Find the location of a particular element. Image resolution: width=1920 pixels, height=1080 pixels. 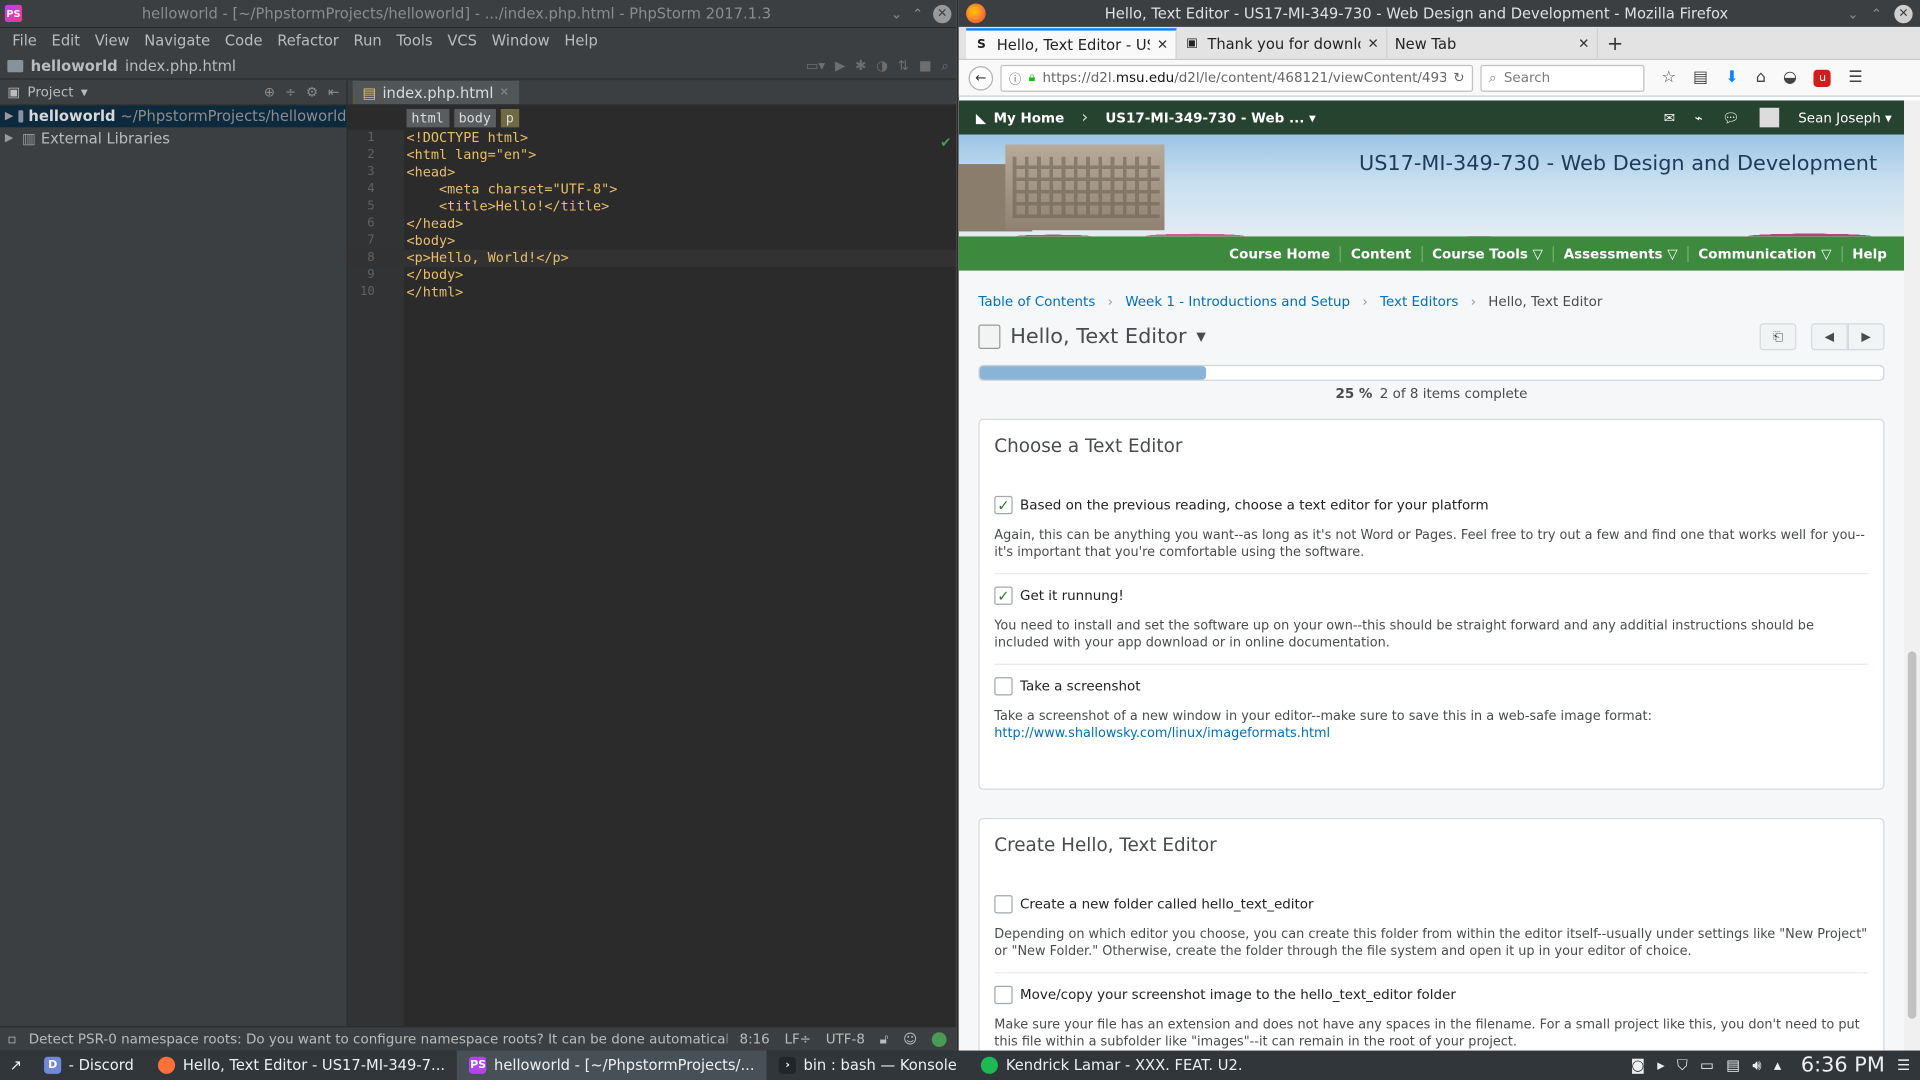

tag-crumb-html: html is located at coordinates (427, 117).